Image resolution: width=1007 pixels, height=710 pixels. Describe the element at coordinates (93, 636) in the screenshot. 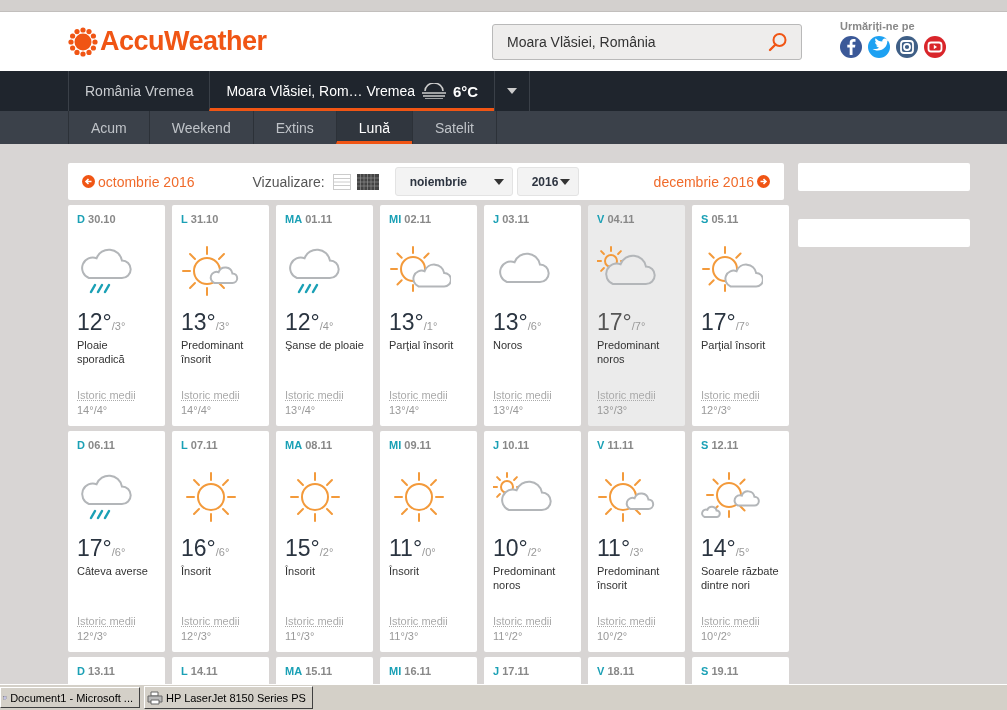

I see `history-value: 12°/3°` at that location.